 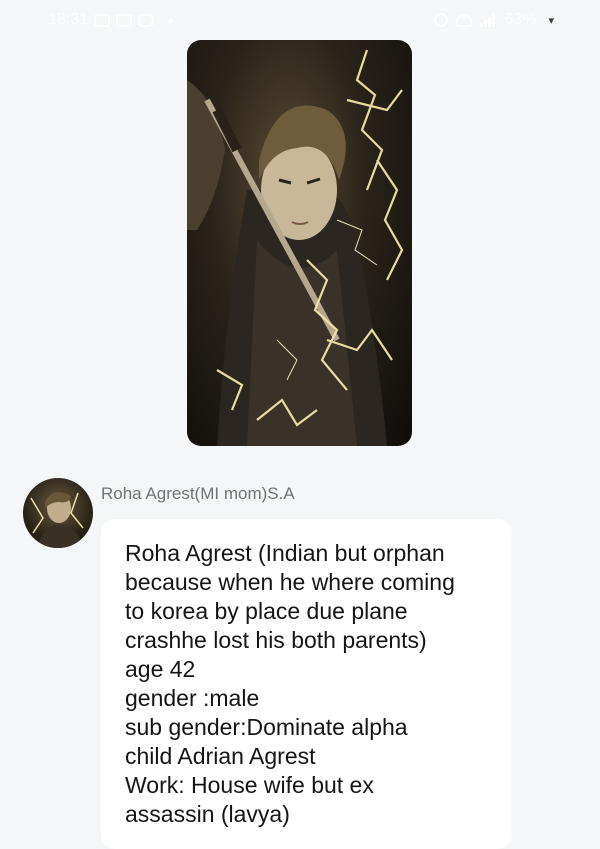 What do you see at coordinates (192, 698) in the screenshot?
I see `message-line: gender :male` at bounding box center [192, 698].